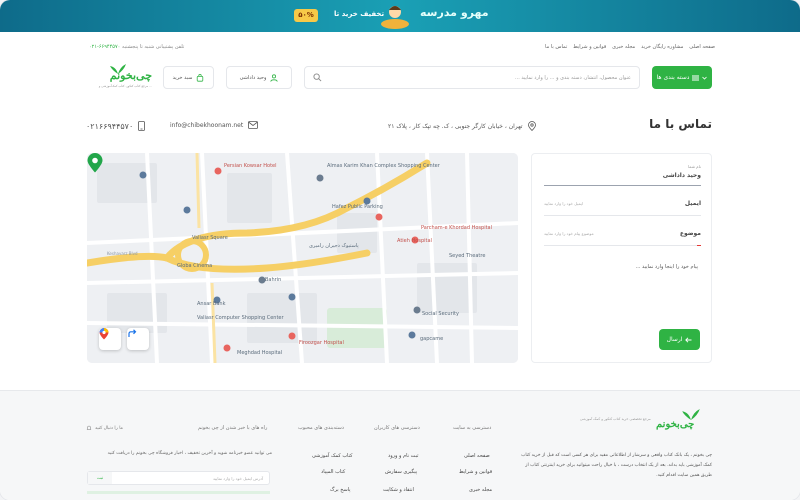 The height and width of the screenshot is (500, 800). I want to click on character-illustration, so click(395, 17).